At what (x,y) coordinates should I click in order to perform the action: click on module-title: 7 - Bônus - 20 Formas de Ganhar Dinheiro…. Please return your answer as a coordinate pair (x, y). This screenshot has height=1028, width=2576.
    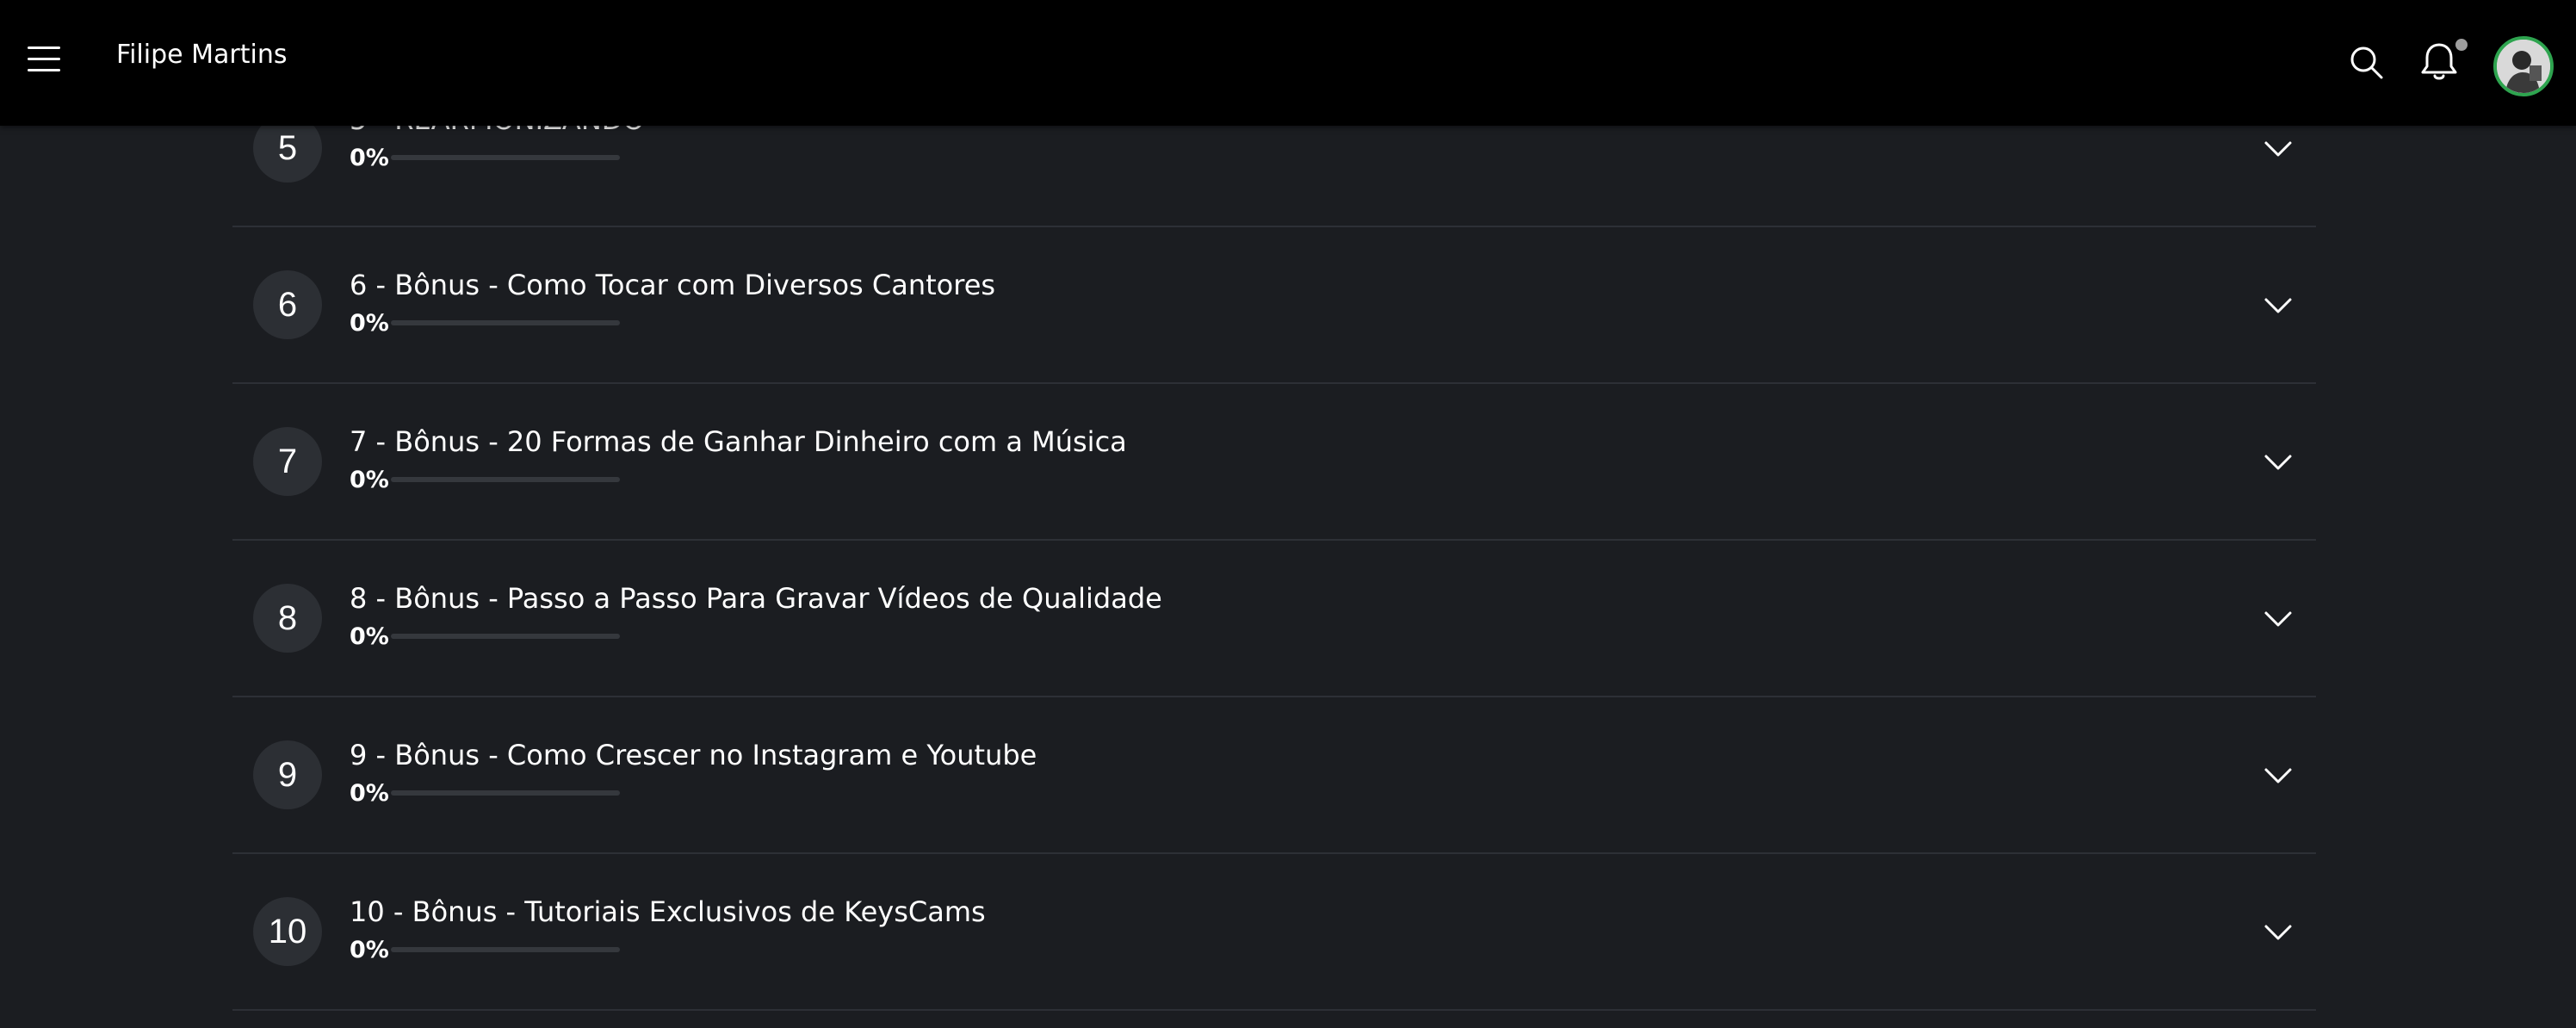
    Looking at the image, I should click on (739, 442).